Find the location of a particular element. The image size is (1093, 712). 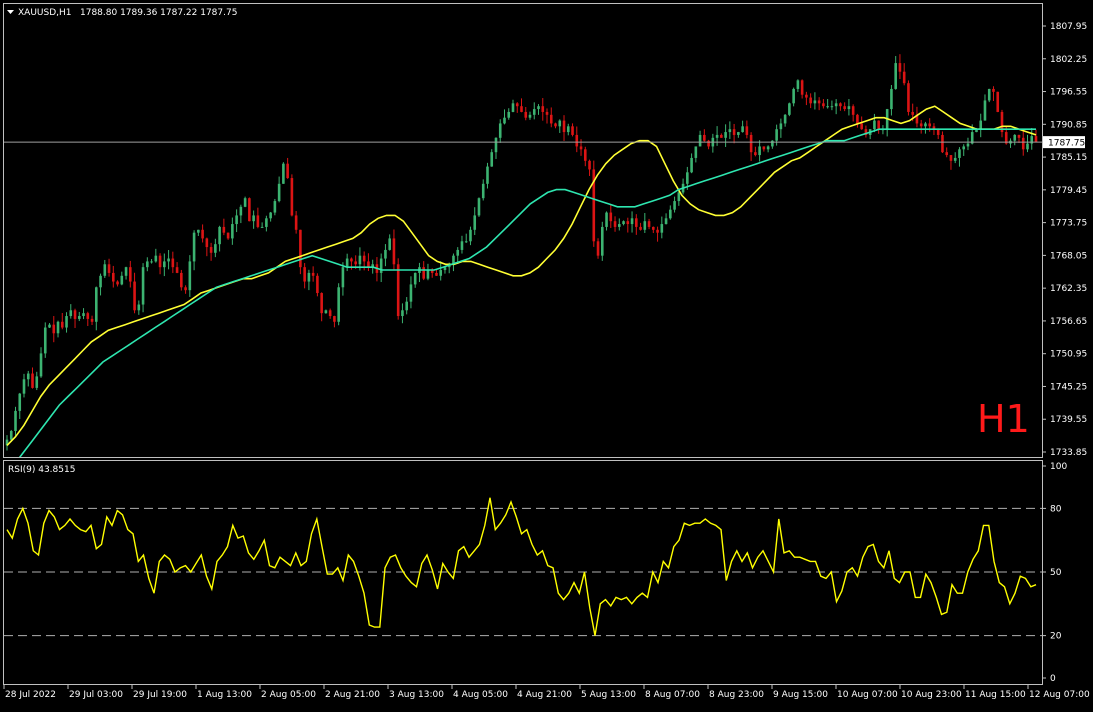

x-tick-label: 28 Jul 2022 is located at coordinates (30, 695).